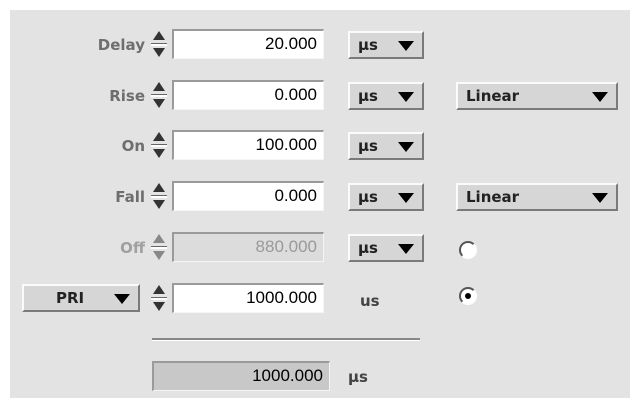  I want to click on rise-shape-dropdown: Linear, so click(537, 96).